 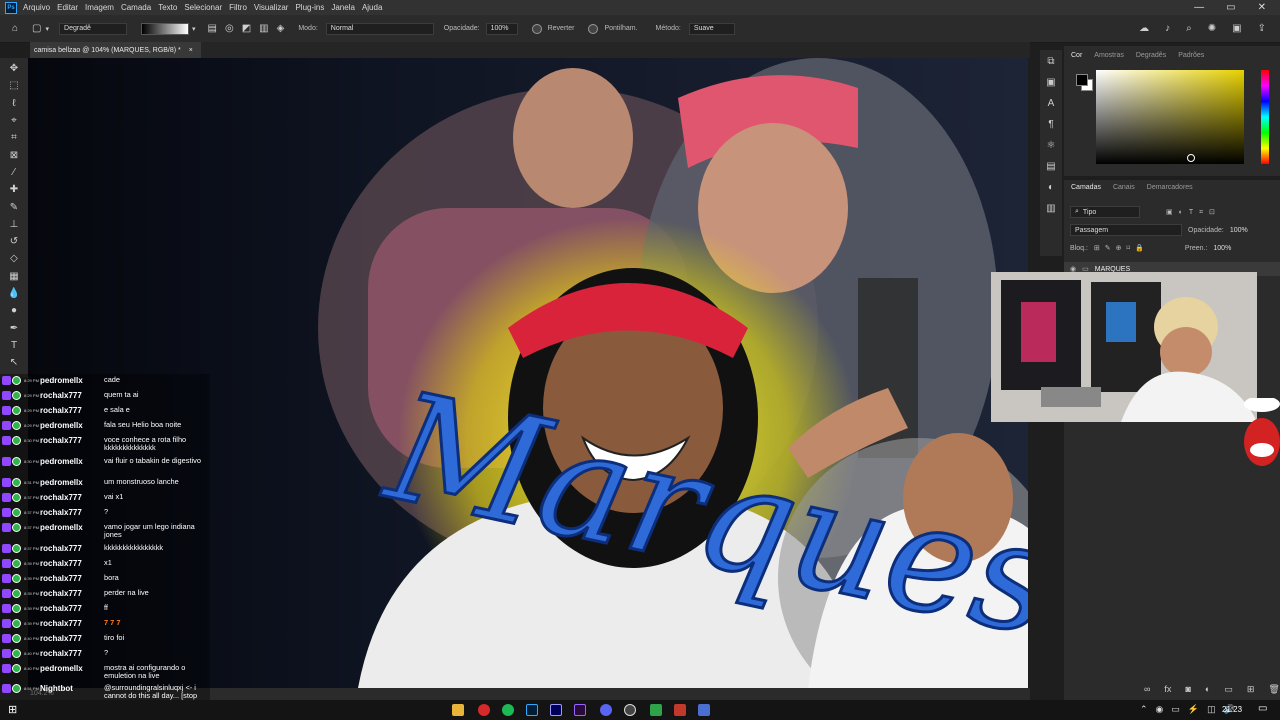 What do you see at coordinates (1051, 145) in the screenshot?
I see `properties-icon: ⚛` at bounding box center [1051, 145].